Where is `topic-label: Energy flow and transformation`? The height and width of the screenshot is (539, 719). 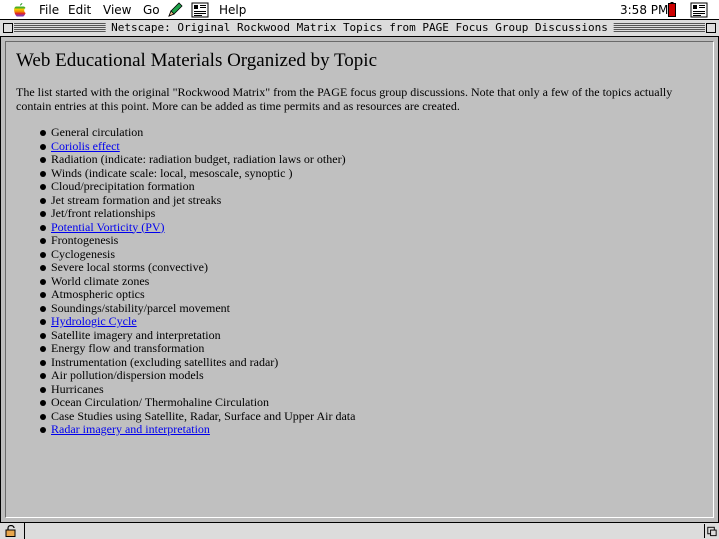
topic-label: Energy flow and transformation is located at coordinates (128, 348).